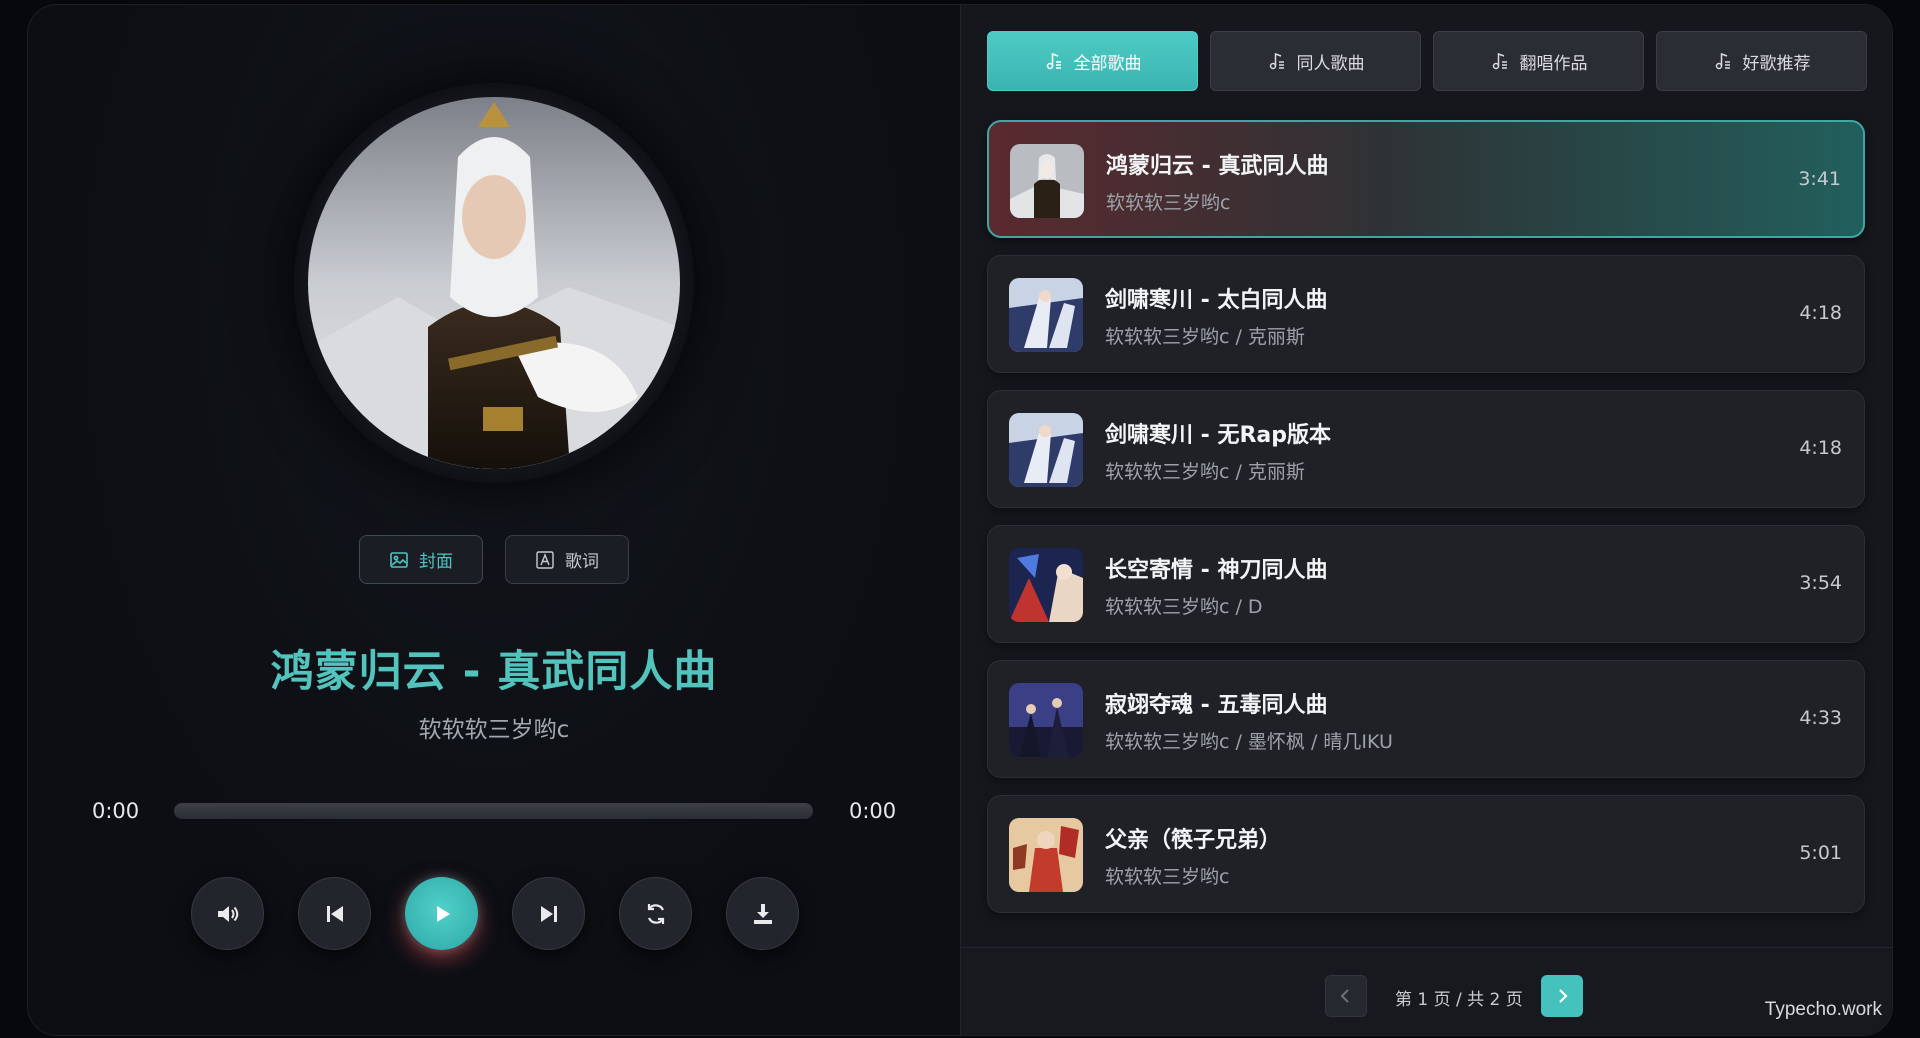  Describe the element at coordinates (1426, 179) in the screenshot. I see `song-item: 鸿蒙归云 - 真武同人曲 软软软三岁哟c 3:41` at that location.